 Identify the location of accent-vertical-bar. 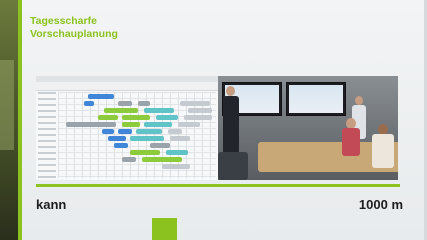
(20, 120).